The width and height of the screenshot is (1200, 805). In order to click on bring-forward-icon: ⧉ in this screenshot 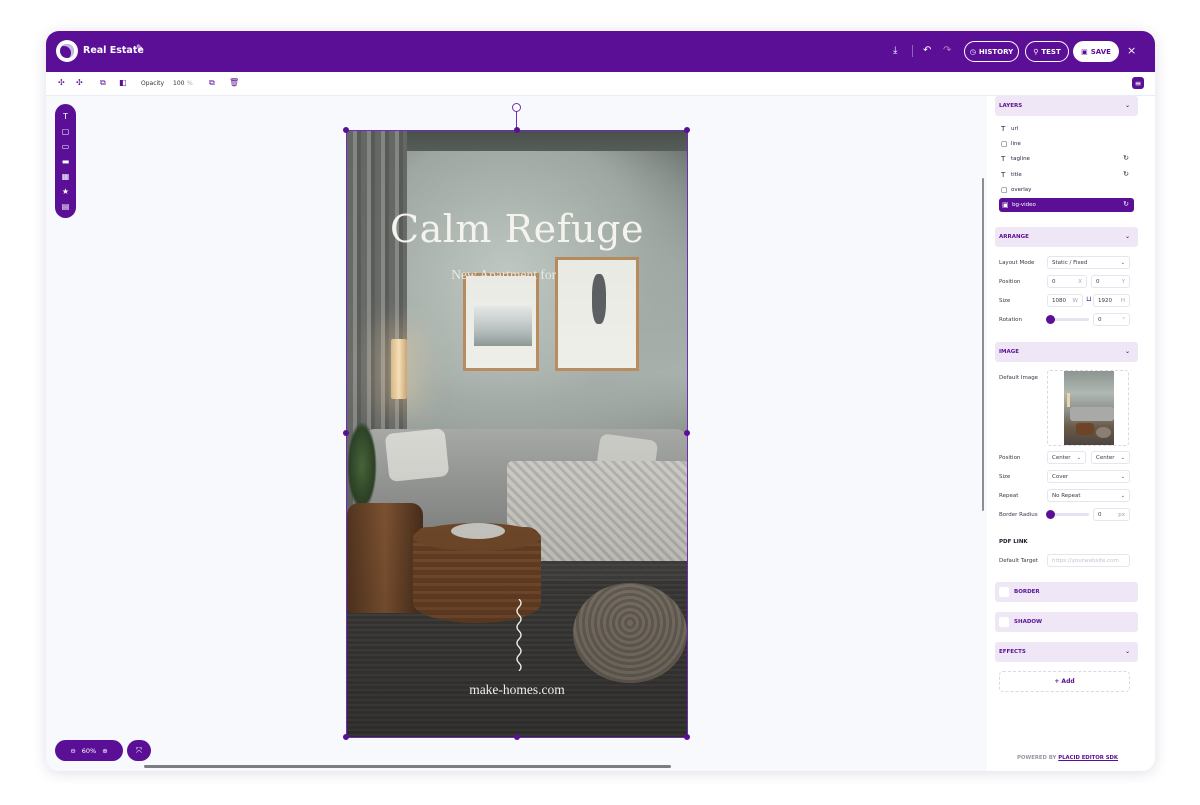, I will do `click(103, 83)`.